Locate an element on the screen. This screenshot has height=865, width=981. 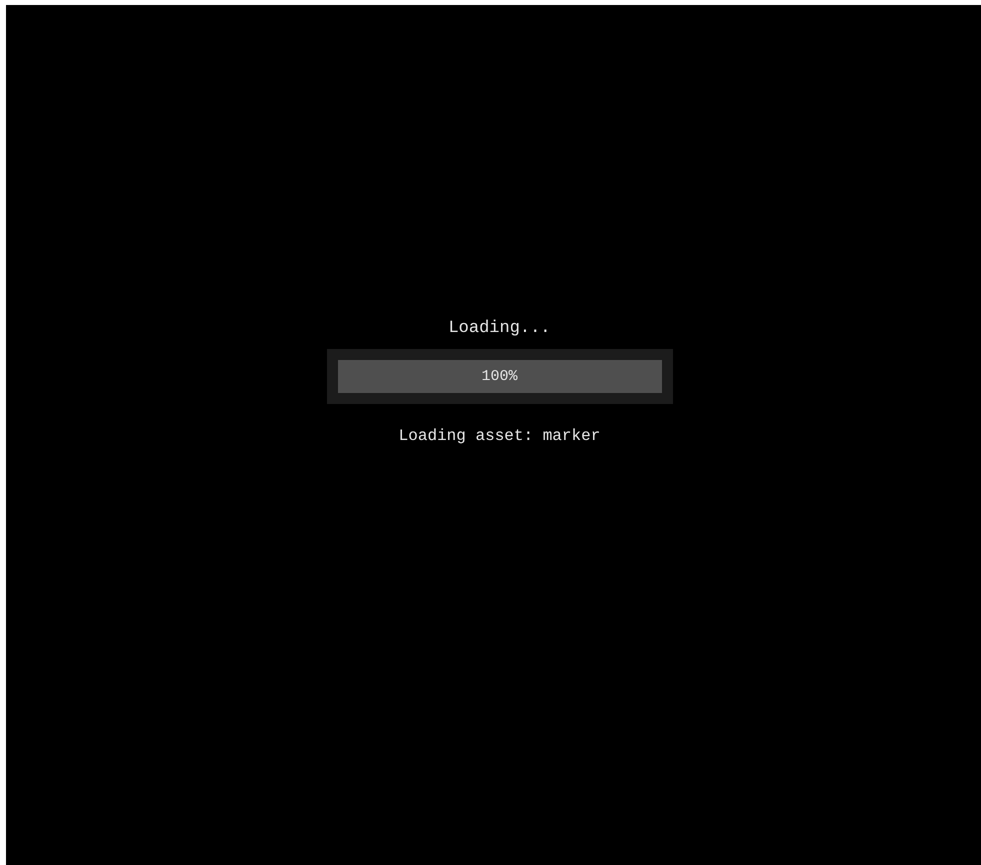
progress-reading: 100% is located at coordinates (499, 377).